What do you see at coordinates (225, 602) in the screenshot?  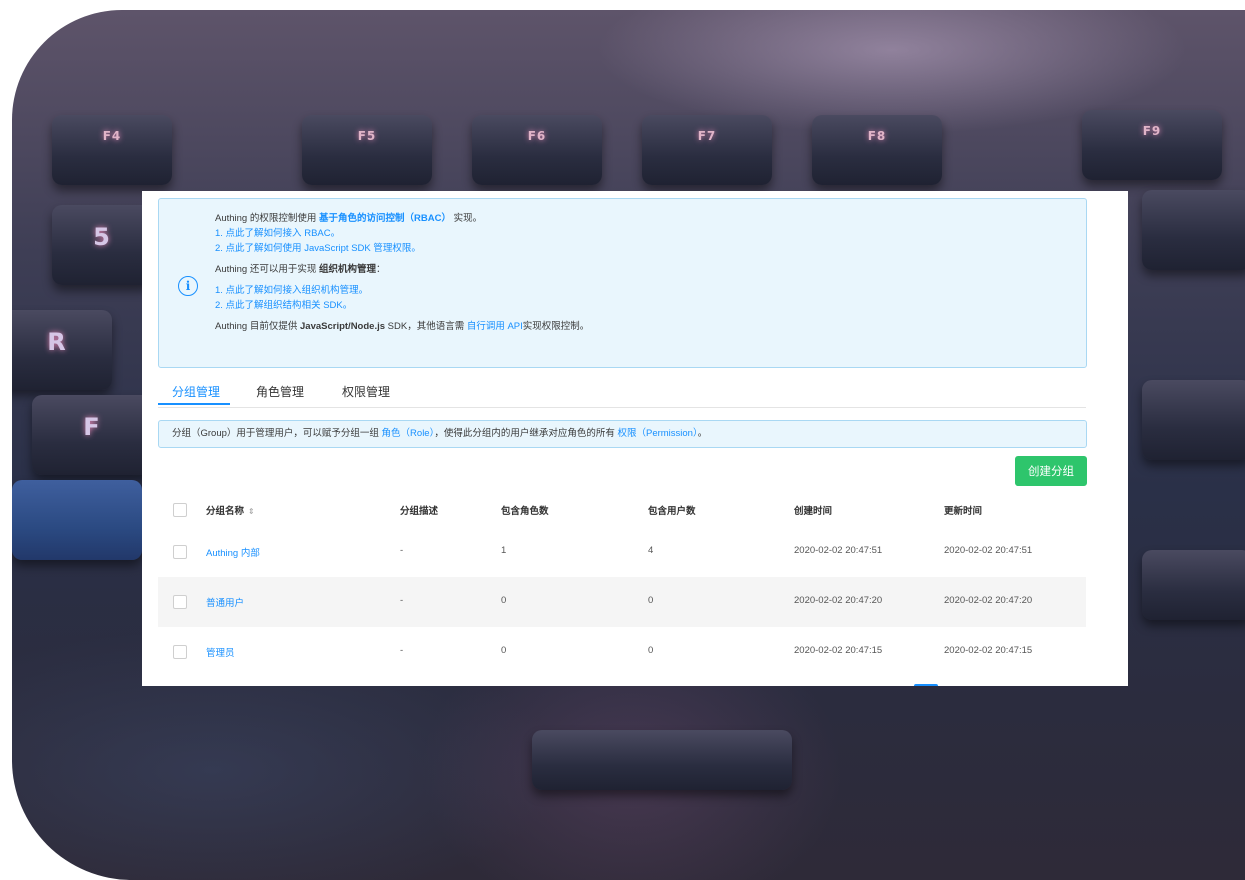 I see `group-name-link: 普通用户` at bounding box center [225, 602].